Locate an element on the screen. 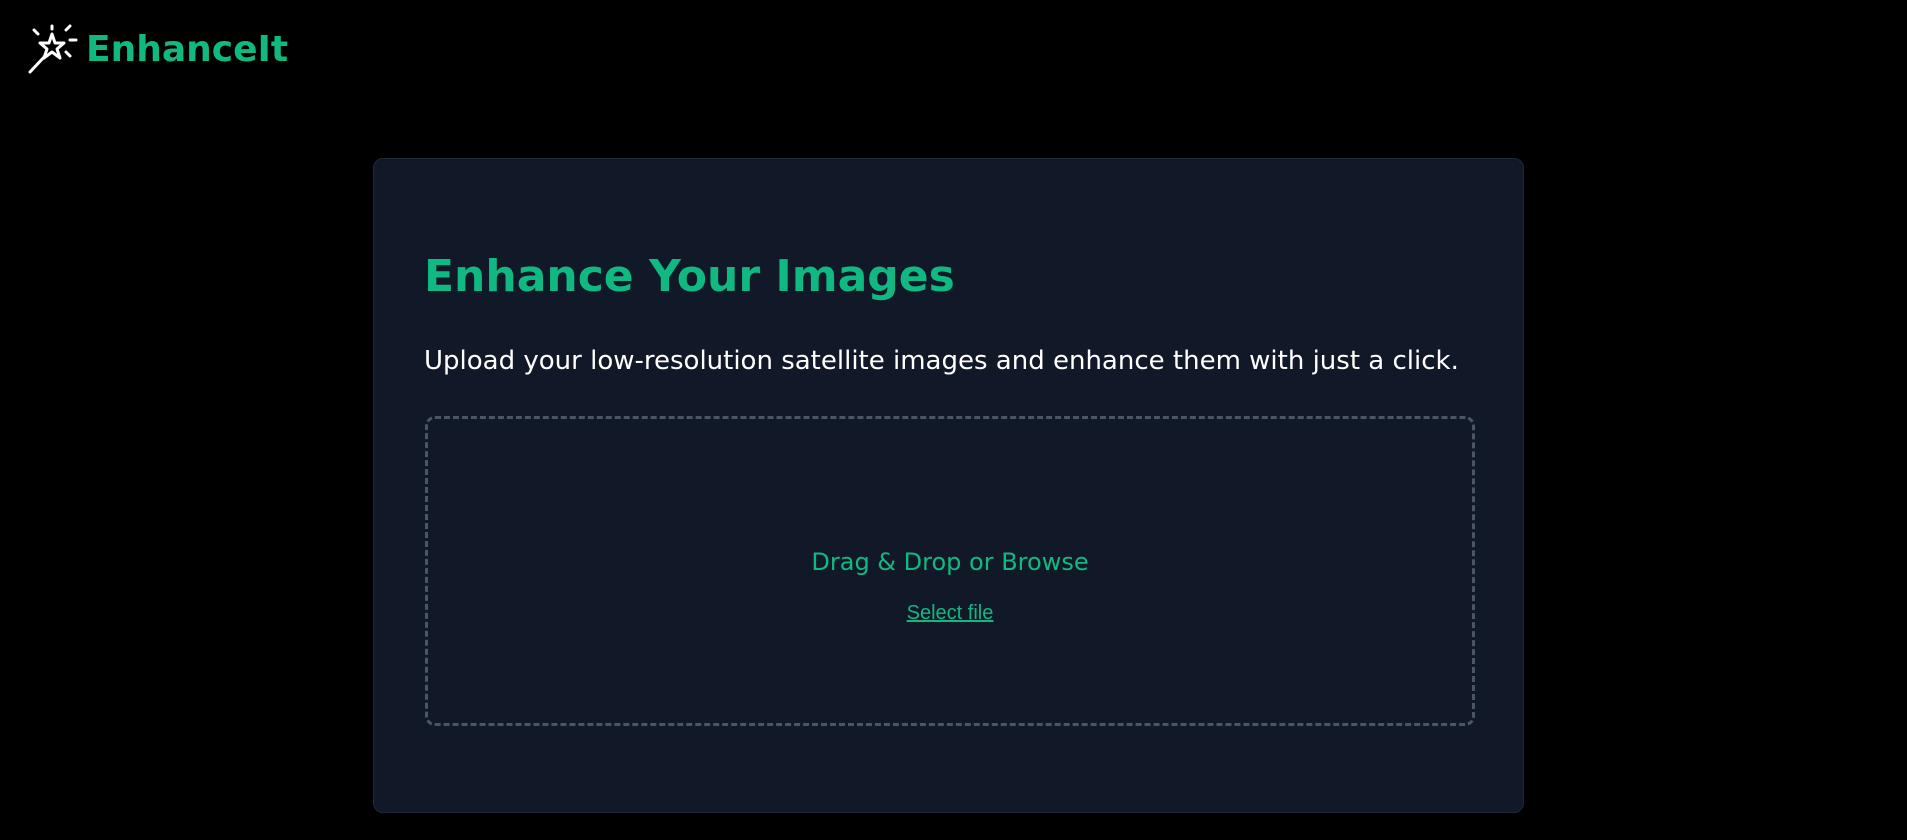 This screenshot has height=840, width=1907. header: EnhanceIt is located at coordinates (157, 50).